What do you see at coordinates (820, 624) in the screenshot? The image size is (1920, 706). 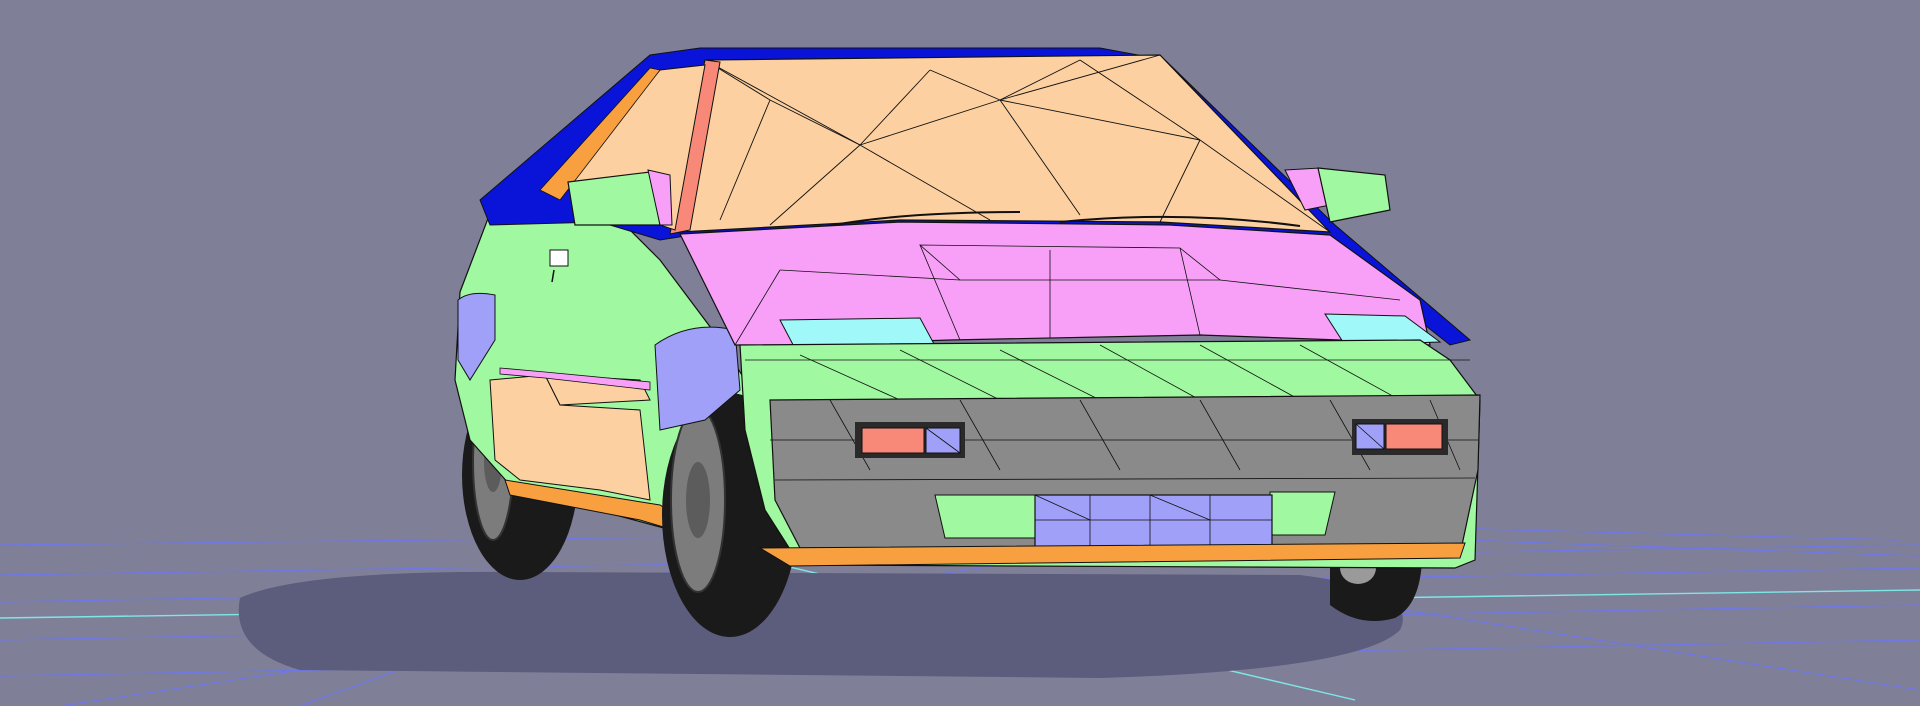 I see `car-shadow` at bounding box center [820, 624].